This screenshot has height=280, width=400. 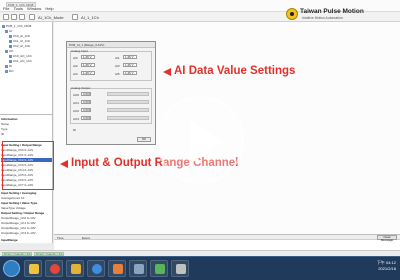 I want to click on ai2-field: 1.26 V, so click(x=88, y=65).